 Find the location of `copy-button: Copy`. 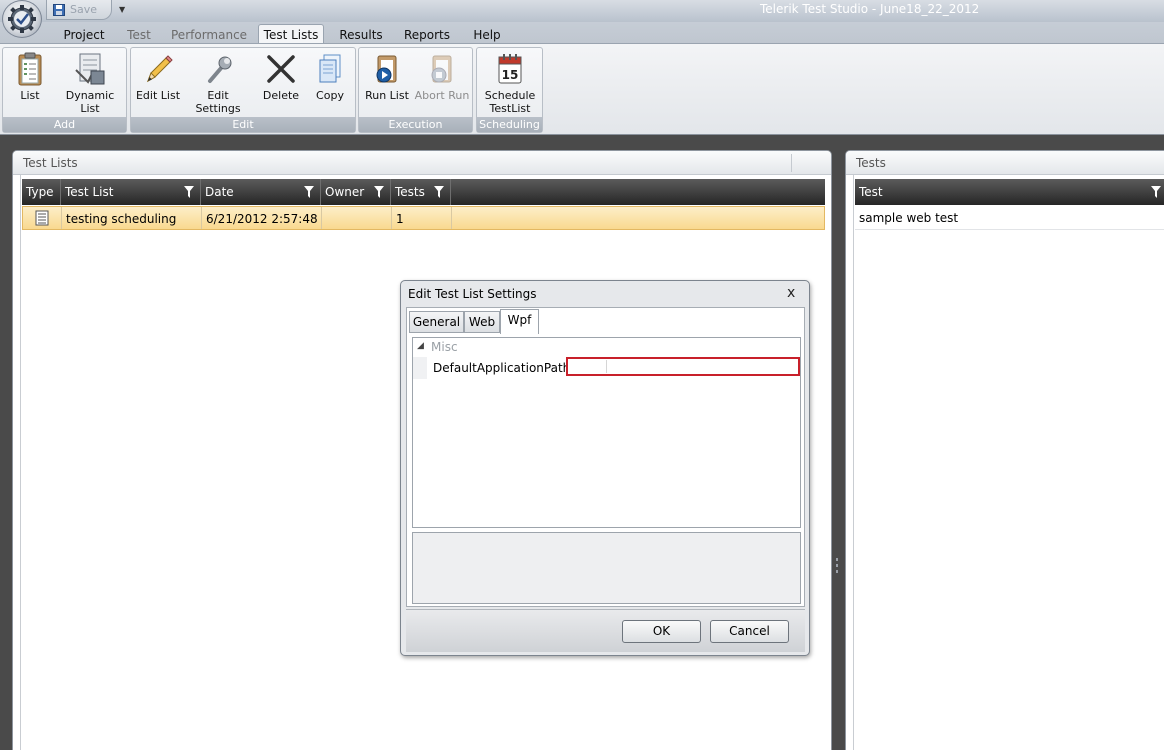

copy-button: Copy is located at coordinates (330, 77).